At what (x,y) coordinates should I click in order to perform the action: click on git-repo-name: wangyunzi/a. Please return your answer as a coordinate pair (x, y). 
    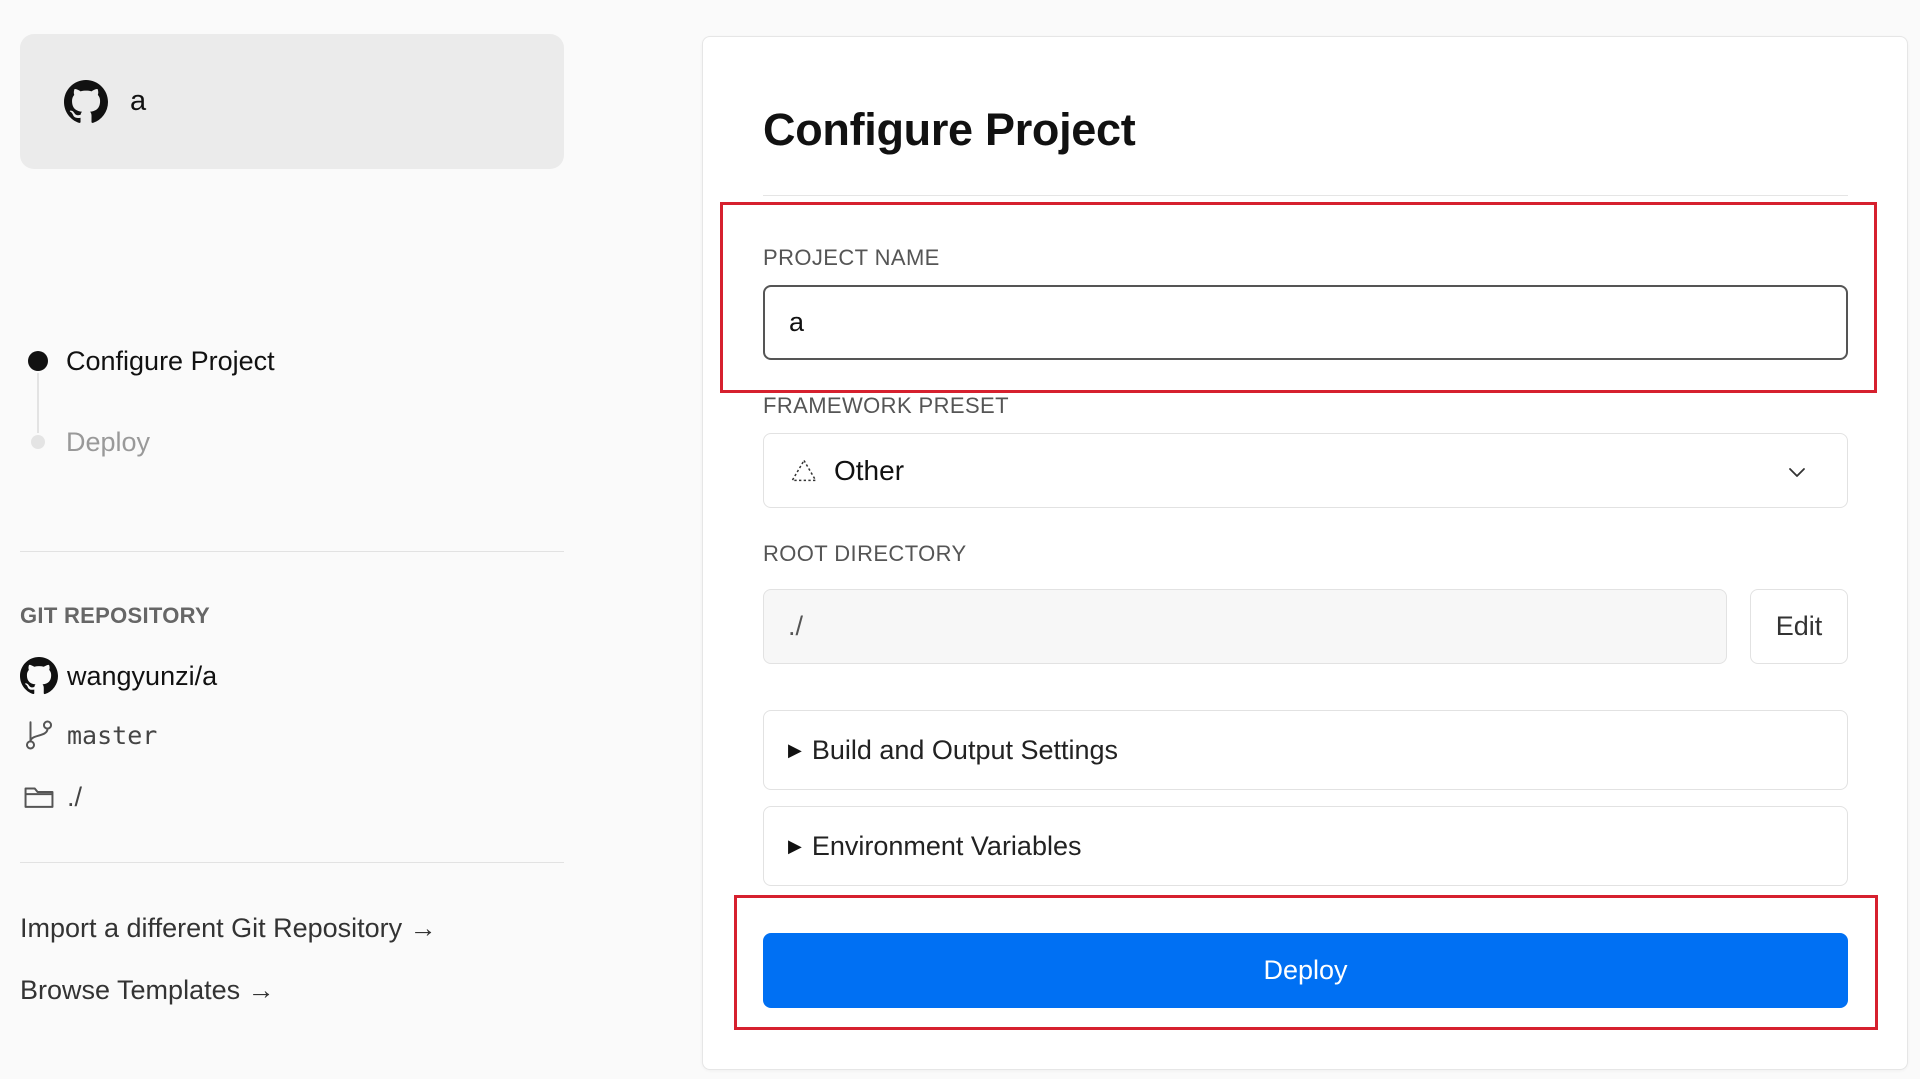
    Looking at the image, I should click on (142, 675).